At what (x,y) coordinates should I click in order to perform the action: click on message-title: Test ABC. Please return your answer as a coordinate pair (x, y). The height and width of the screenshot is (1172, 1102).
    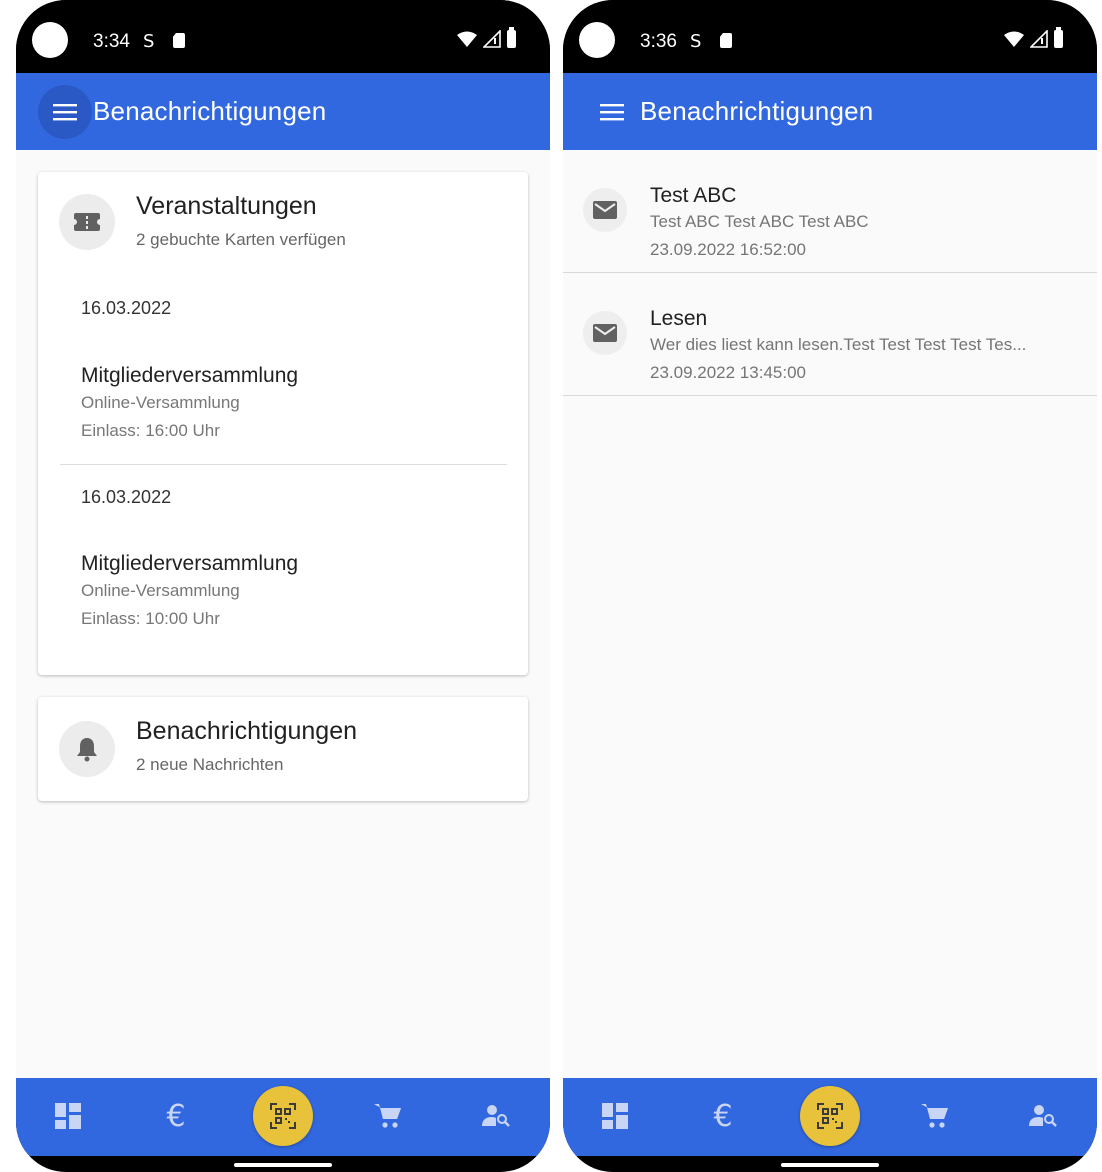
    Looking at the image, I should click on (693, 195).